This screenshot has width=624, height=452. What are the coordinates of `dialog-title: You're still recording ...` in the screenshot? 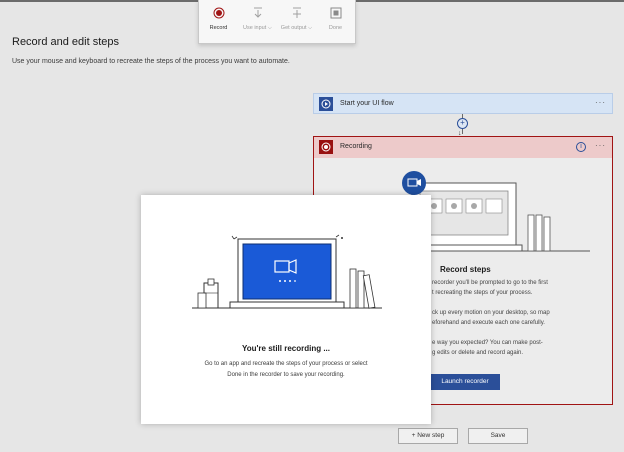 It's located at (286, 348).